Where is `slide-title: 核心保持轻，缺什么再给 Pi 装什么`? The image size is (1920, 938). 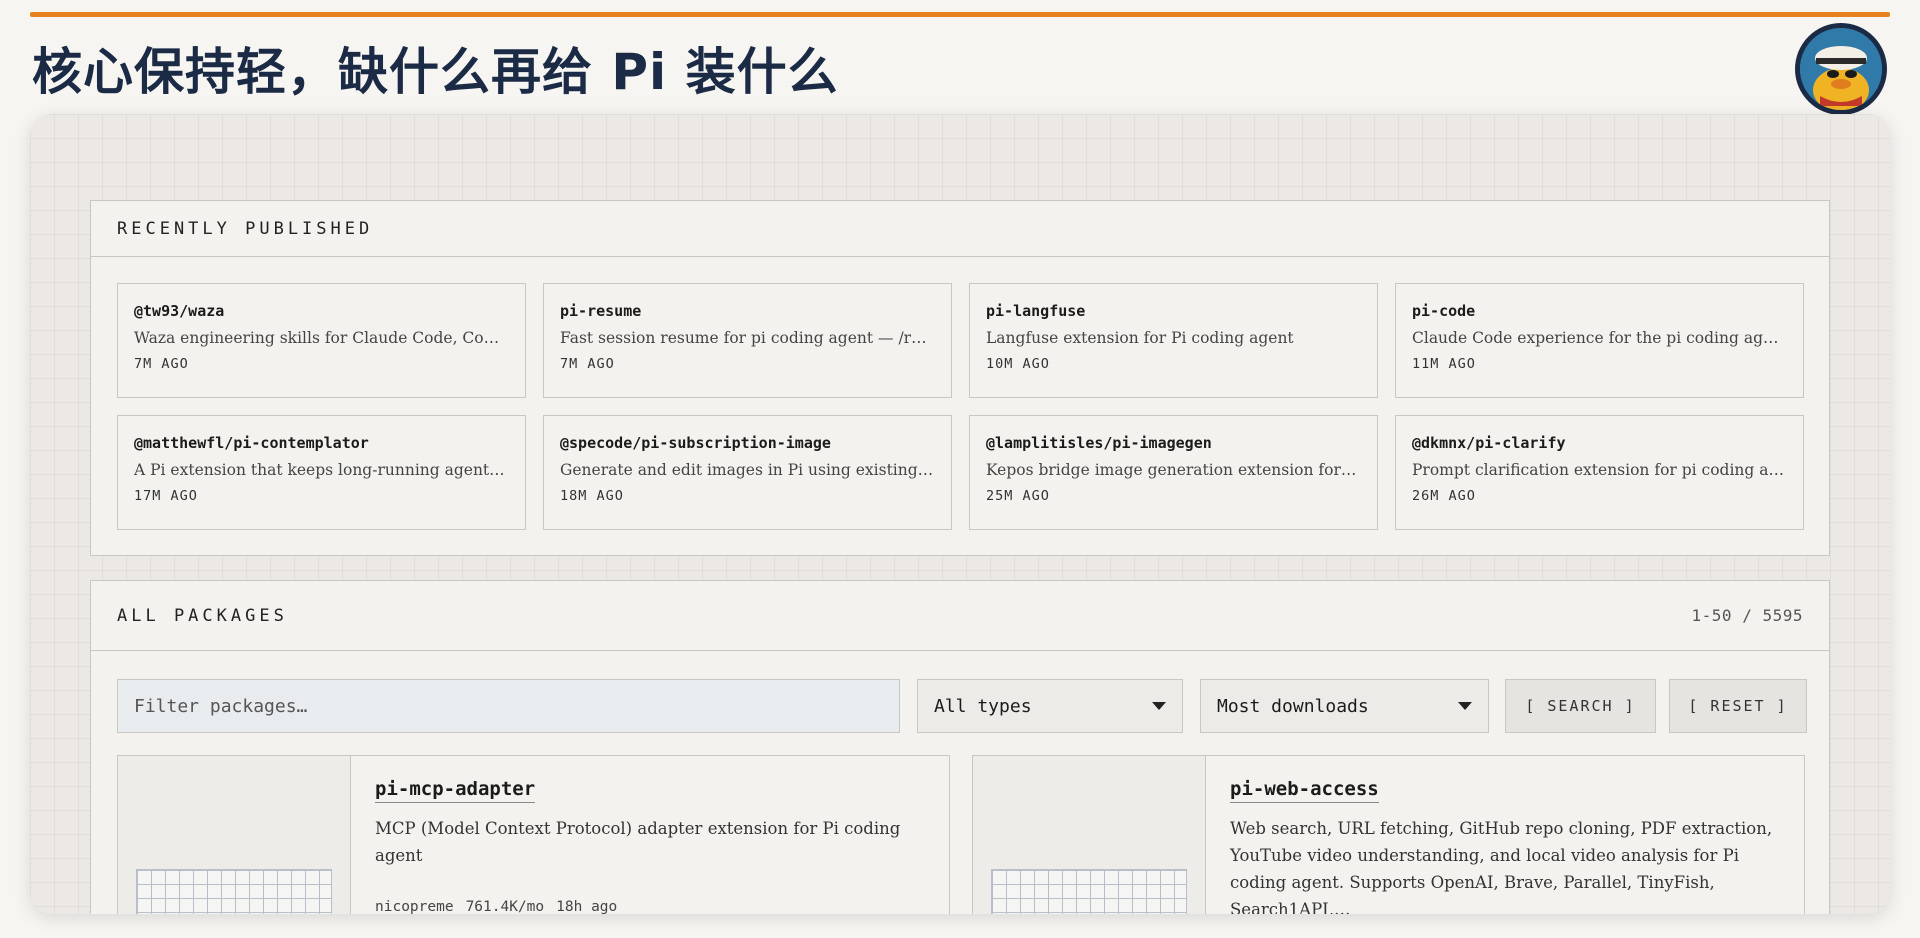 slide-title: 核心保持轻，缺什么再给 Pi 装什么 is located at coordinates (435, 72).